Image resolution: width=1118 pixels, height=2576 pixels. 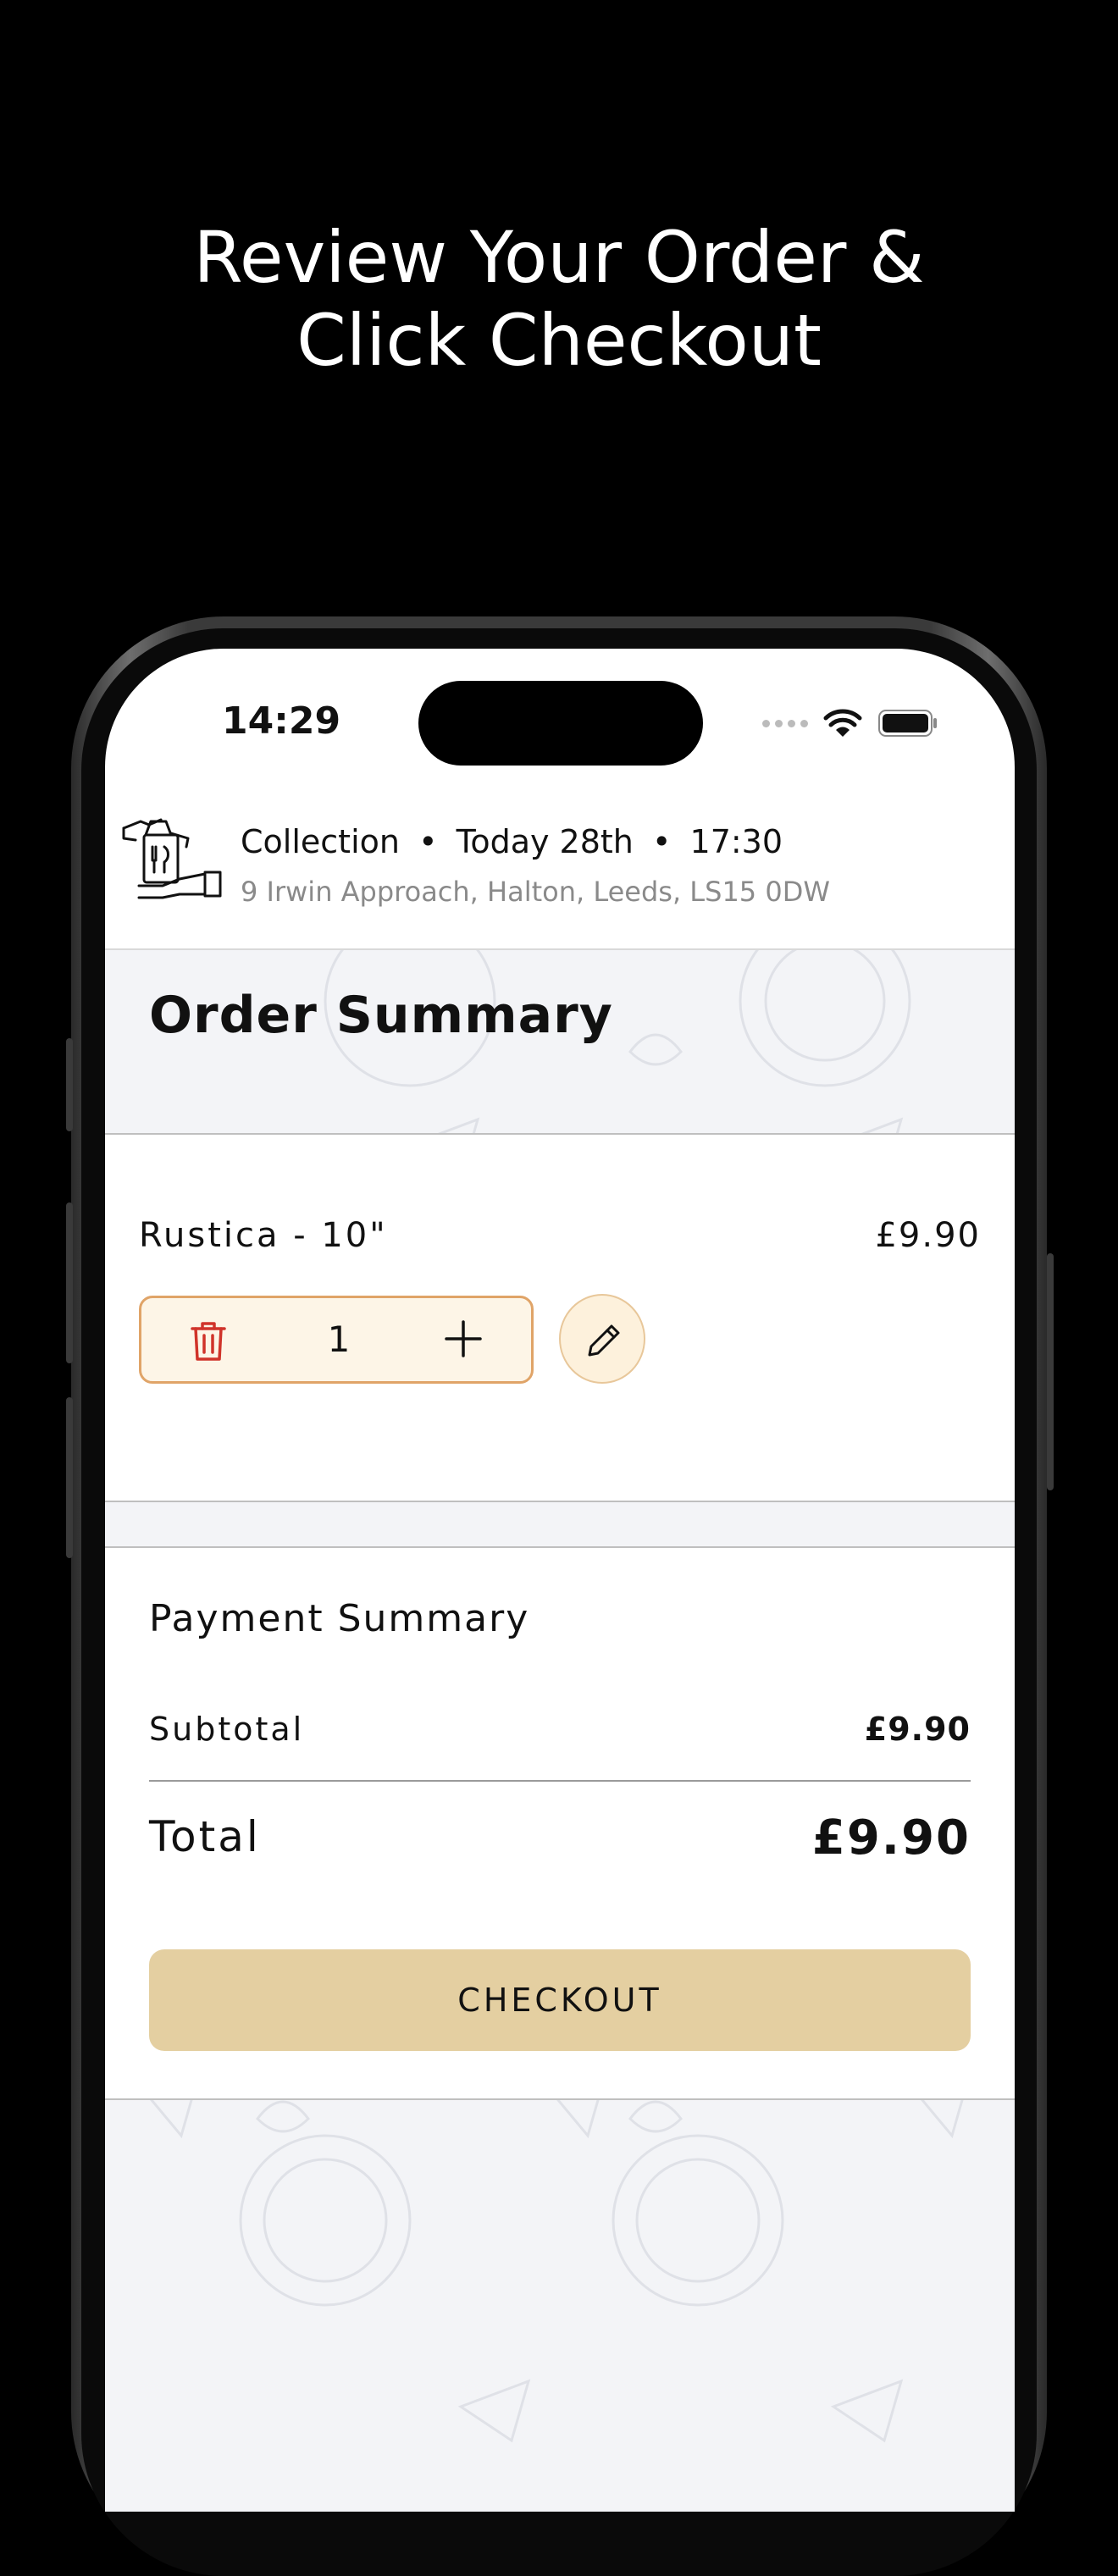 I want to click on promo-line-2: Click Checkout, so click(x=559, y=340).